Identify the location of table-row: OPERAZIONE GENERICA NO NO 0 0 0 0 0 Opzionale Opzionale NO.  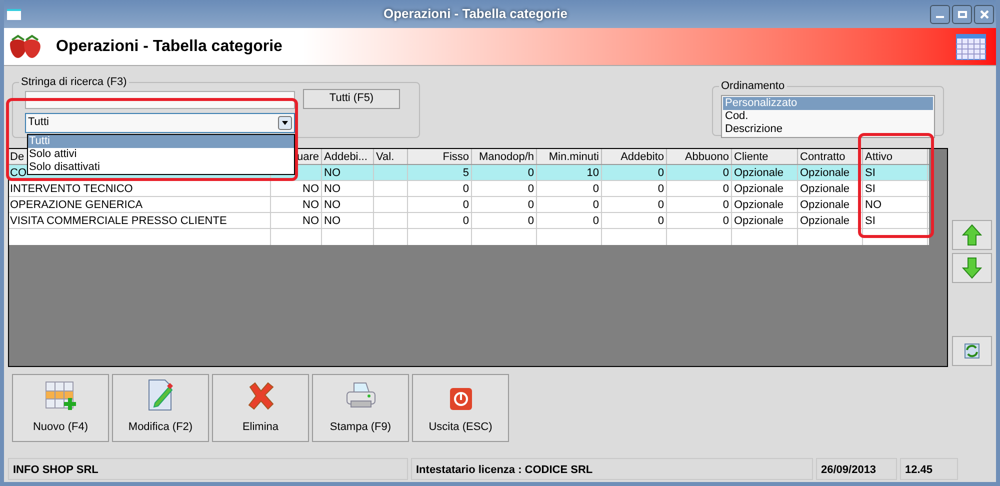
(469, 205).